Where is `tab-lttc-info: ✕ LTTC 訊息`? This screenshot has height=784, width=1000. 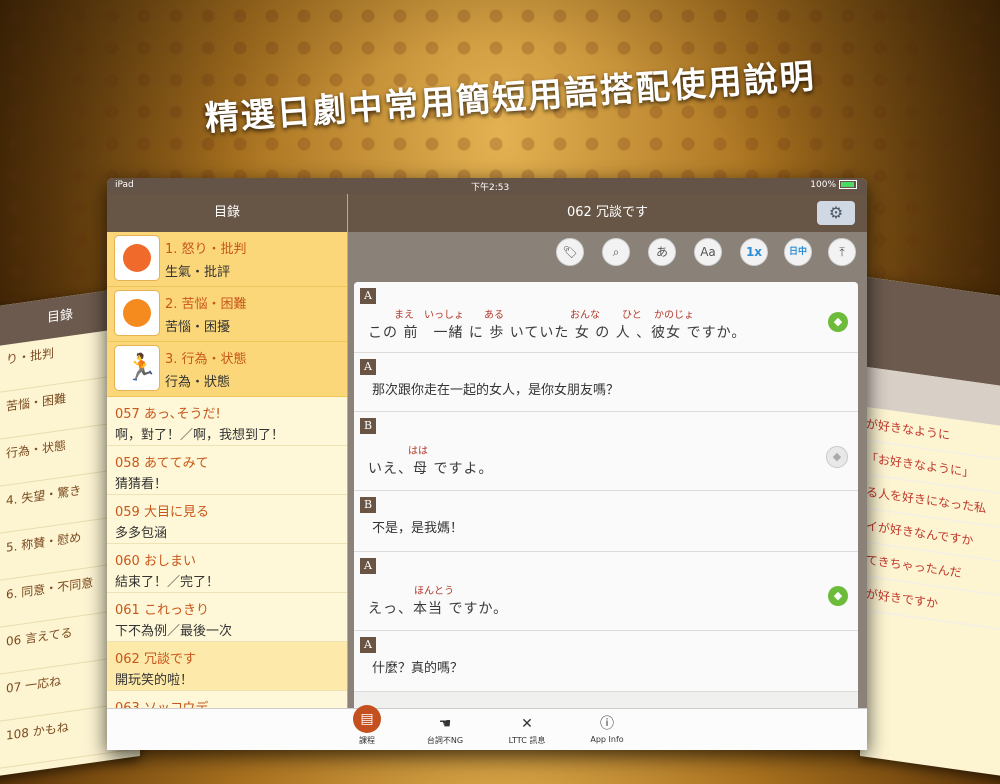 tab-lttc-info: ✕ LTTC 訊息 is located at coordinates (527, 730).